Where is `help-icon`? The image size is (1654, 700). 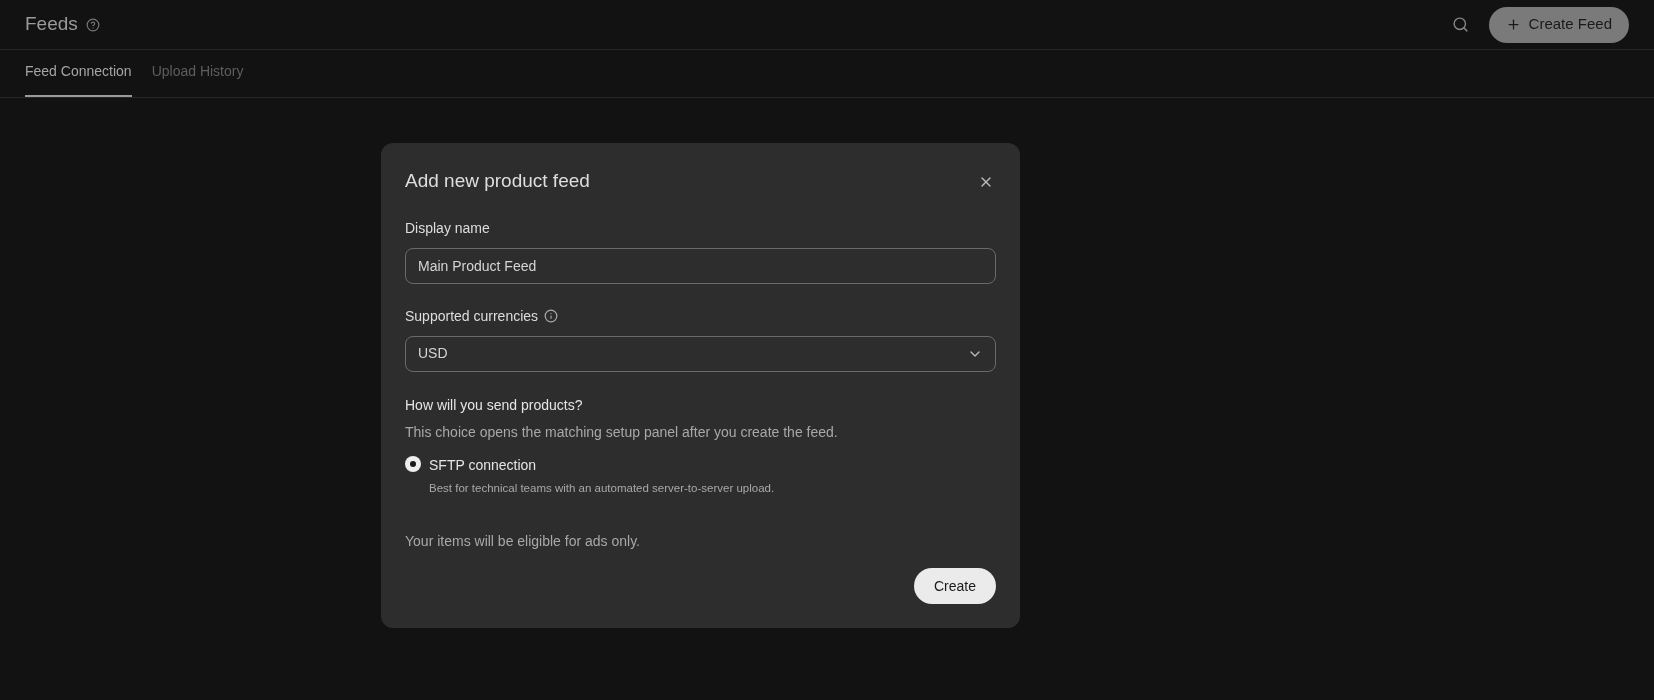
help-icon is located at coordinates (92, 24).